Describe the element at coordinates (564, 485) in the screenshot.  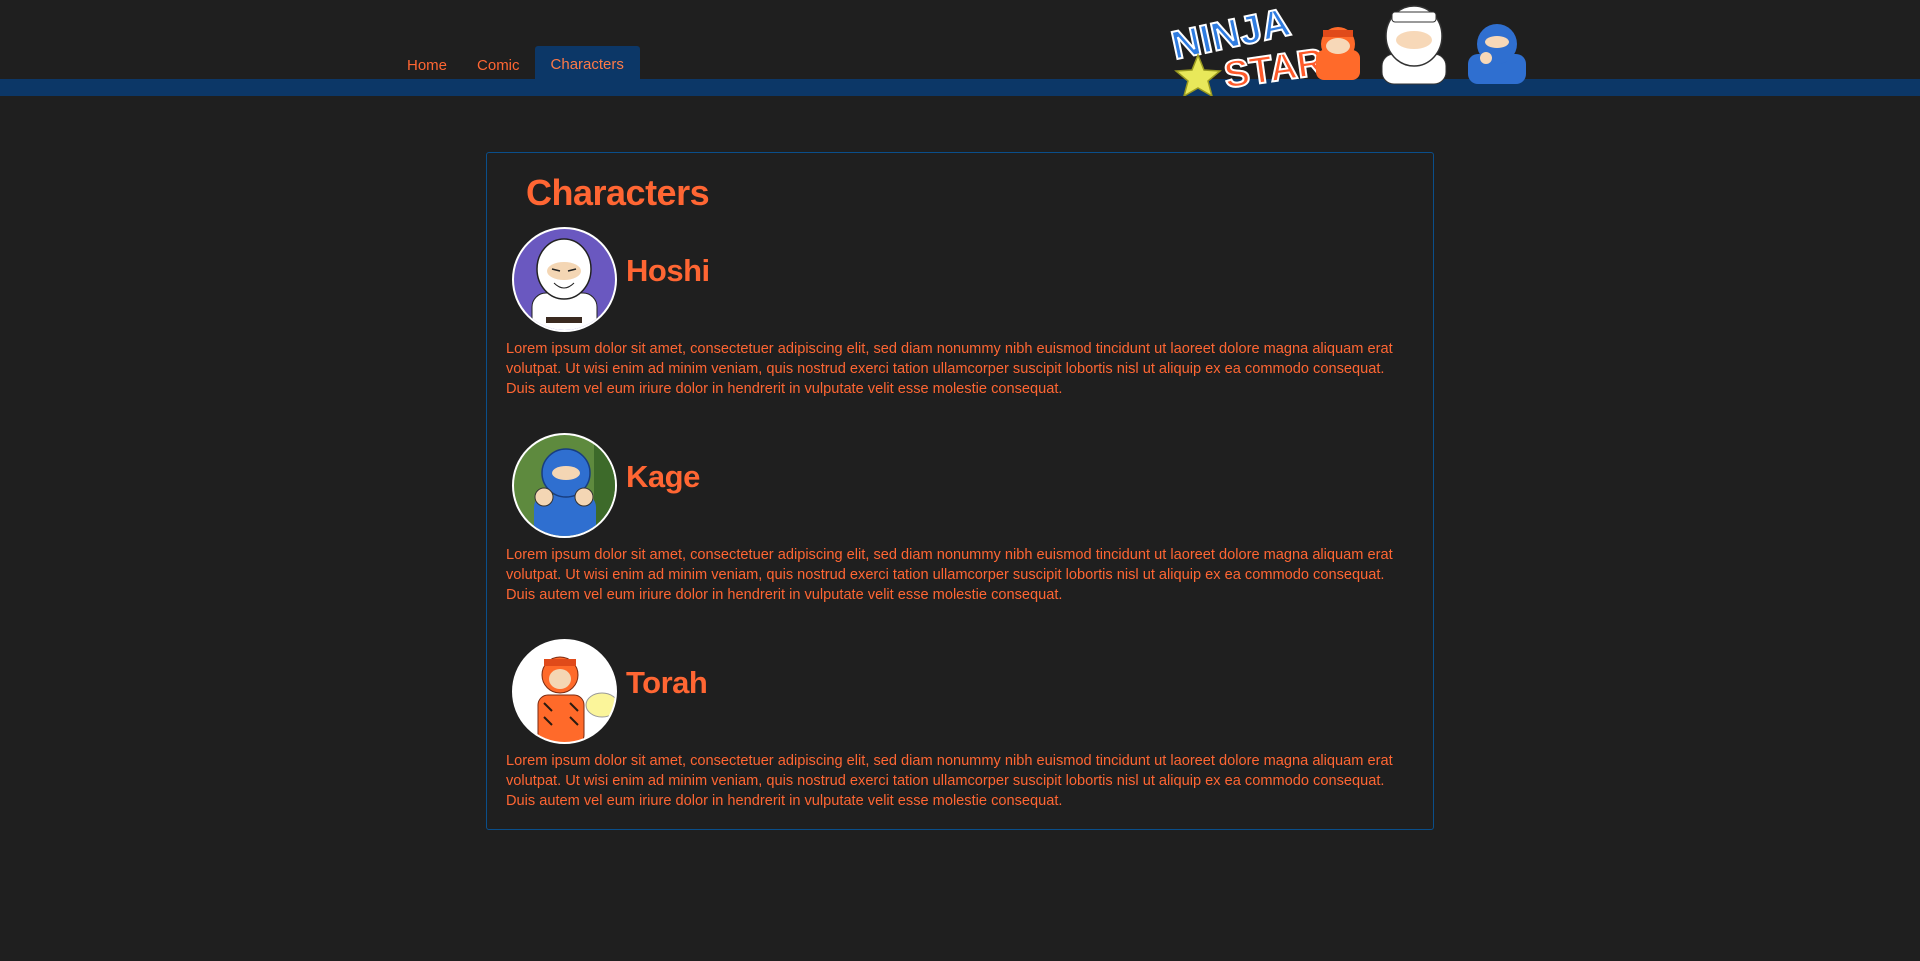
I see `kage-avatar` at that location.